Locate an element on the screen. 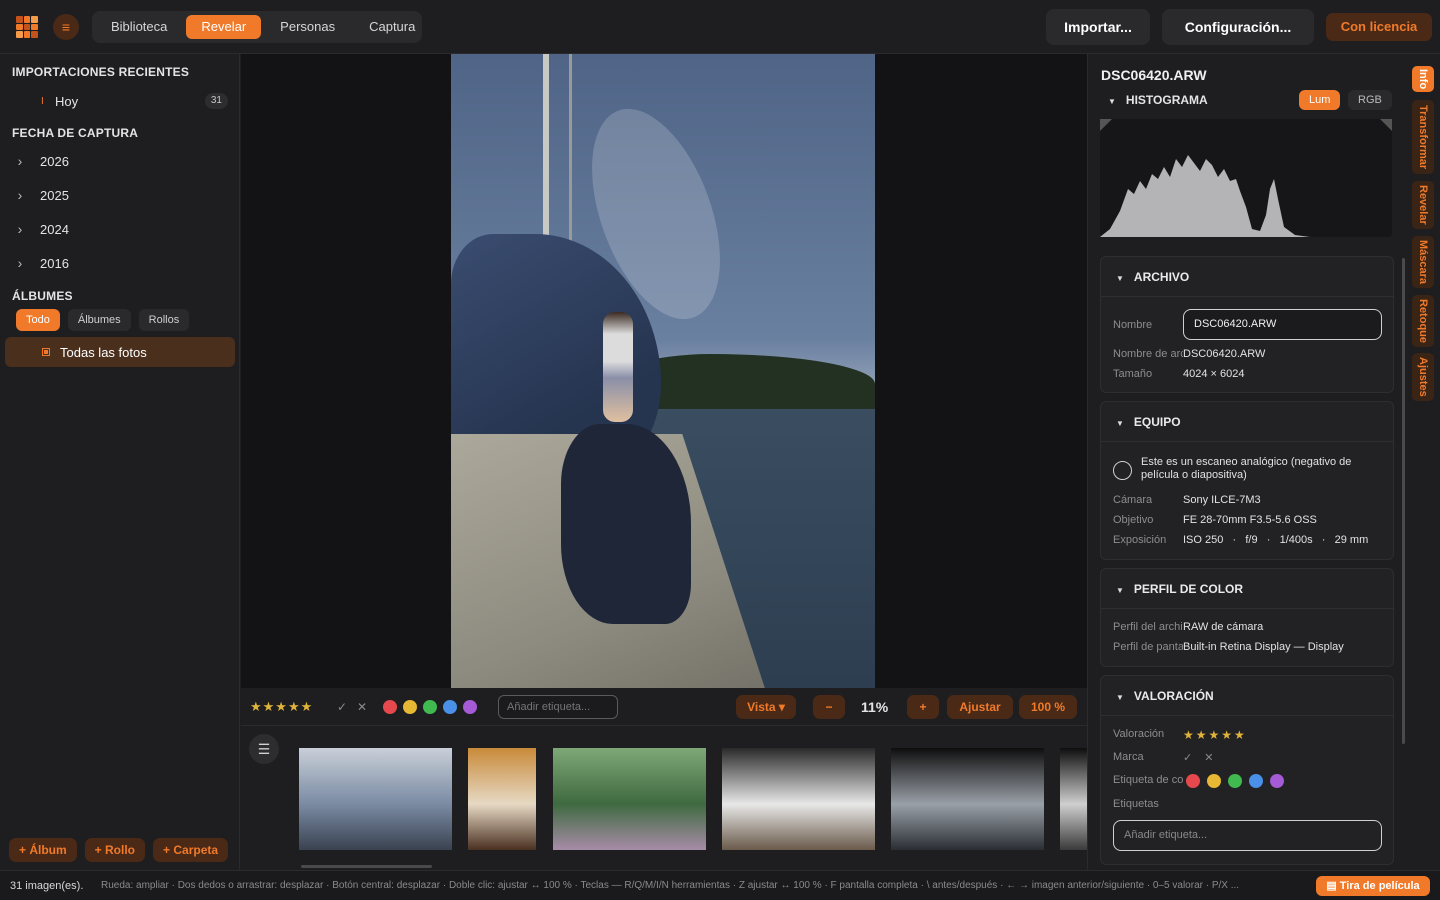  filmstrip-button: ▤ Tira de película is located at coordinates (1373, 886).